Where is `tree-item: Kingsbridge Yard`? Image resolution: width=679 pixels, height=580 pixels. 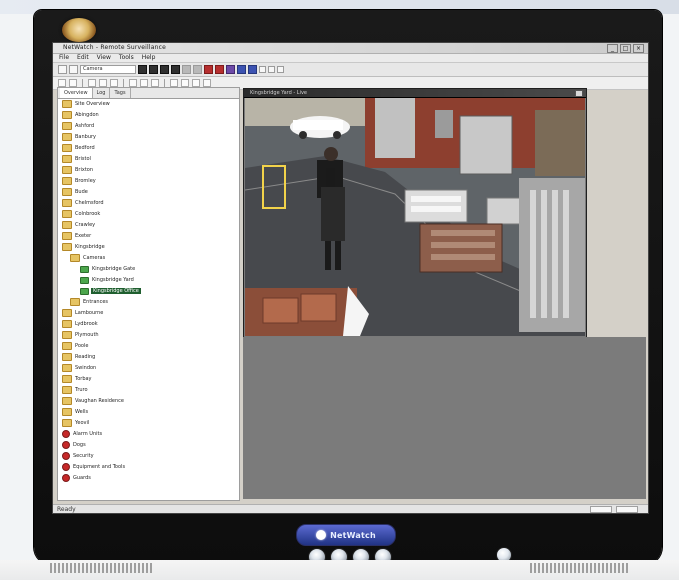
tree-item: Kingsbridge Yard is located at coordinates (107, 280).